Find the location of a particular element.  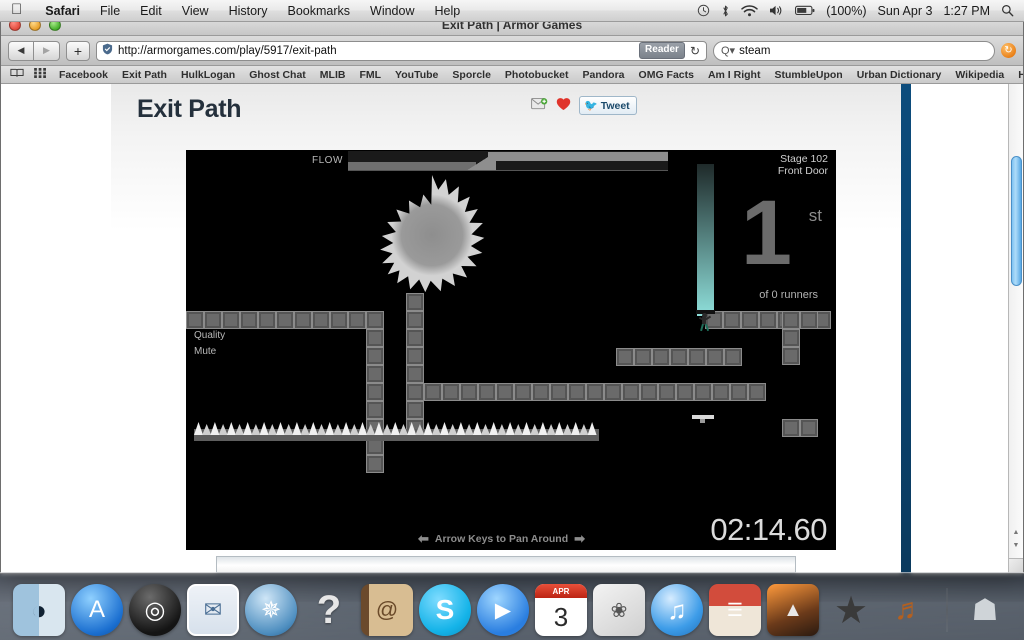

mail-icon: ✉ is located at coordinates (213, 609).